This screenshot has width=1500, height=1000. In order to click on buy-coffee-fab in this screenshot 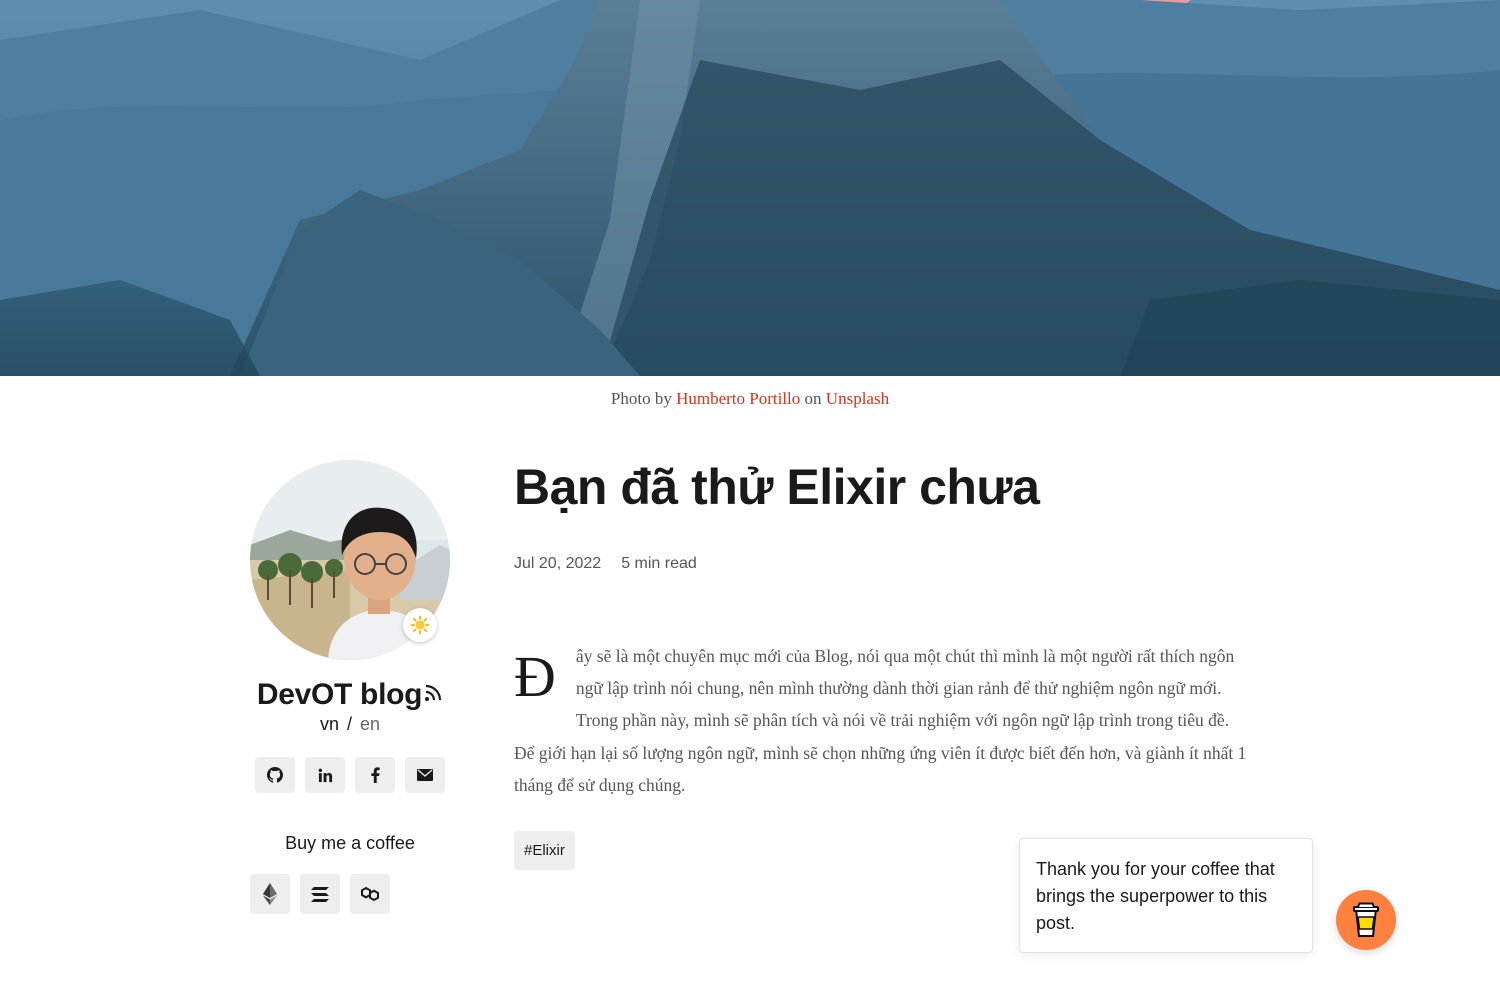, I will do `click(1366, 920)`.